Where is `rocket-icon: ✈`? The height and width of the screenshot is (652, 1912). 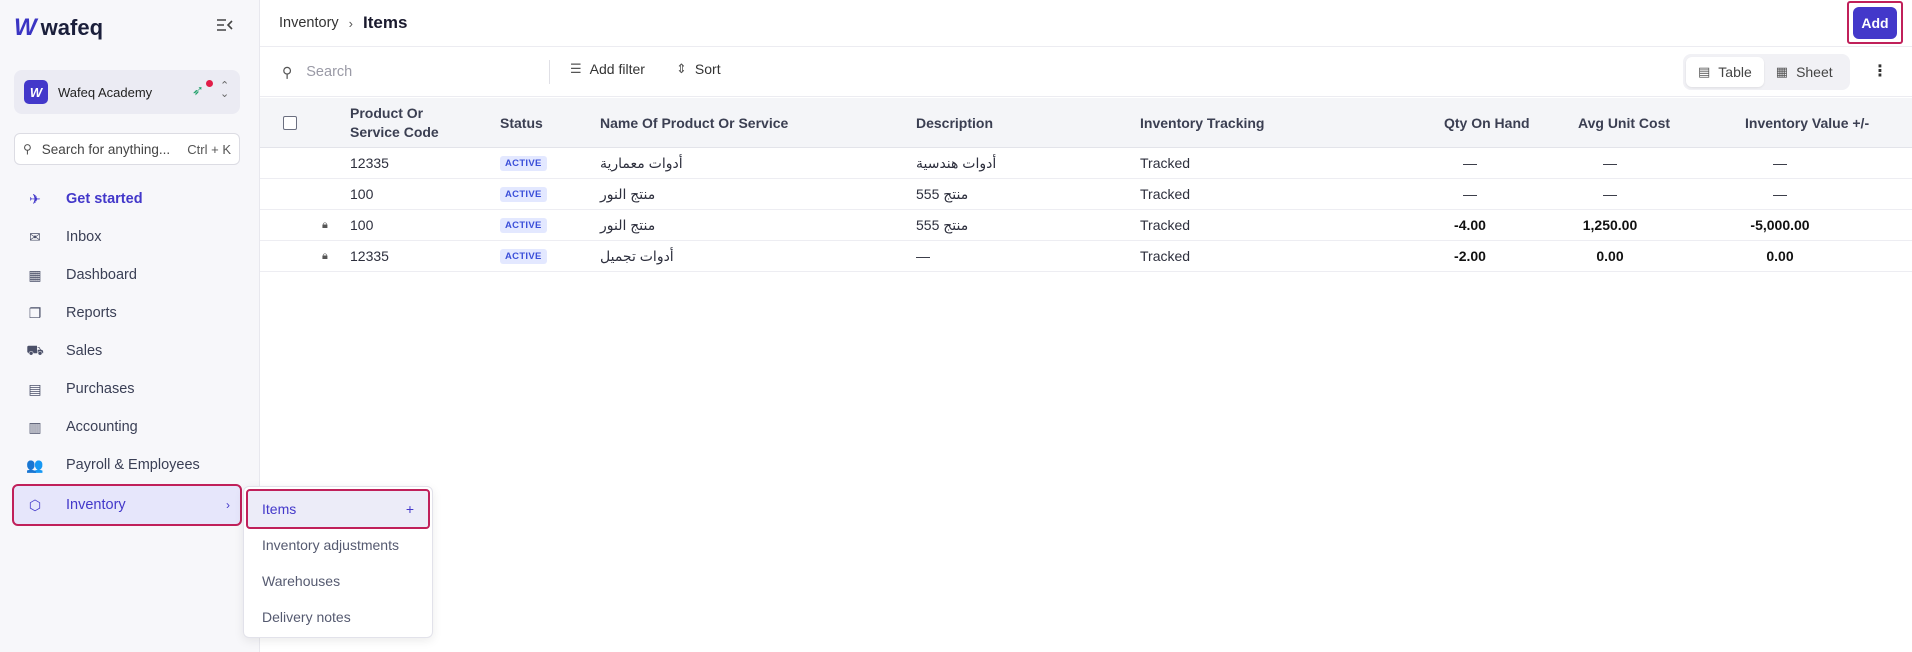 rocket-icon: ✈ is located at coordinates (35, 198).